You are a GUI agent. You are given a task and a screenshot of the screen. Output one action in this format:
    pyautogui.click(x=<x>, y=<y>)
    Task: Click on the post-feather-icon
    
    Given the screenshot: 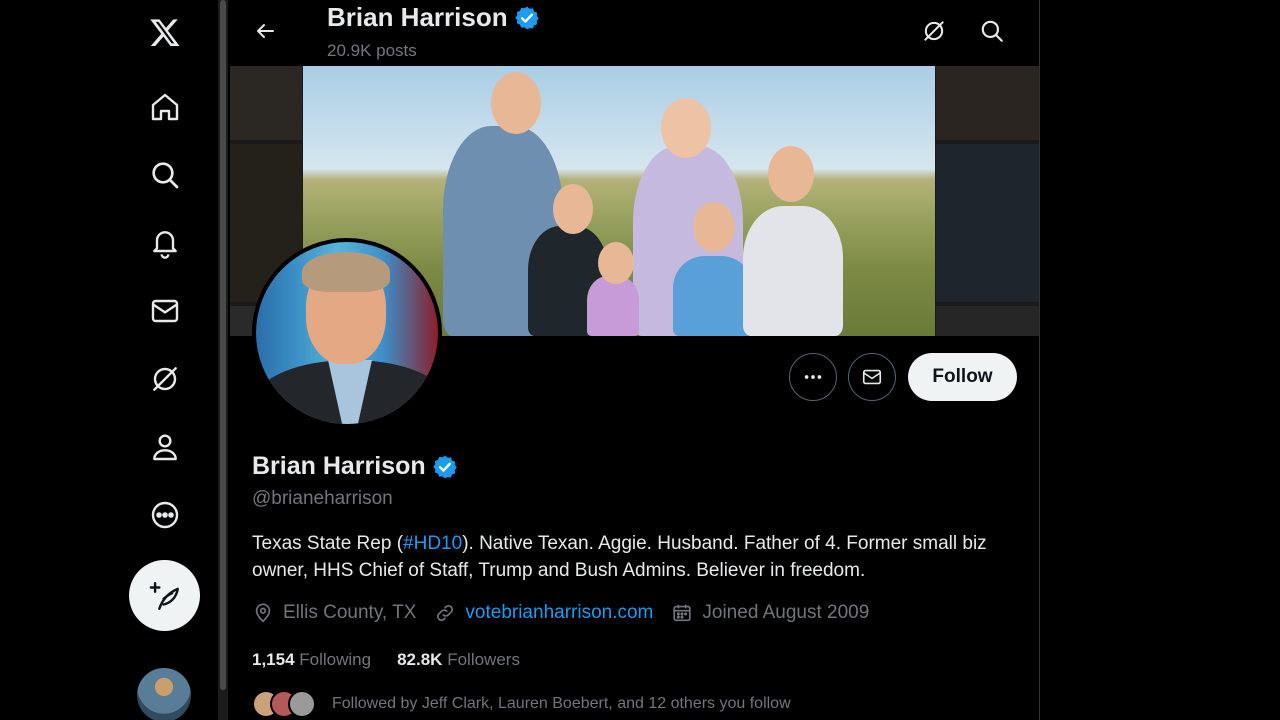 What is the action you would take?
    pyautogui.click(x=164, y=595)
    